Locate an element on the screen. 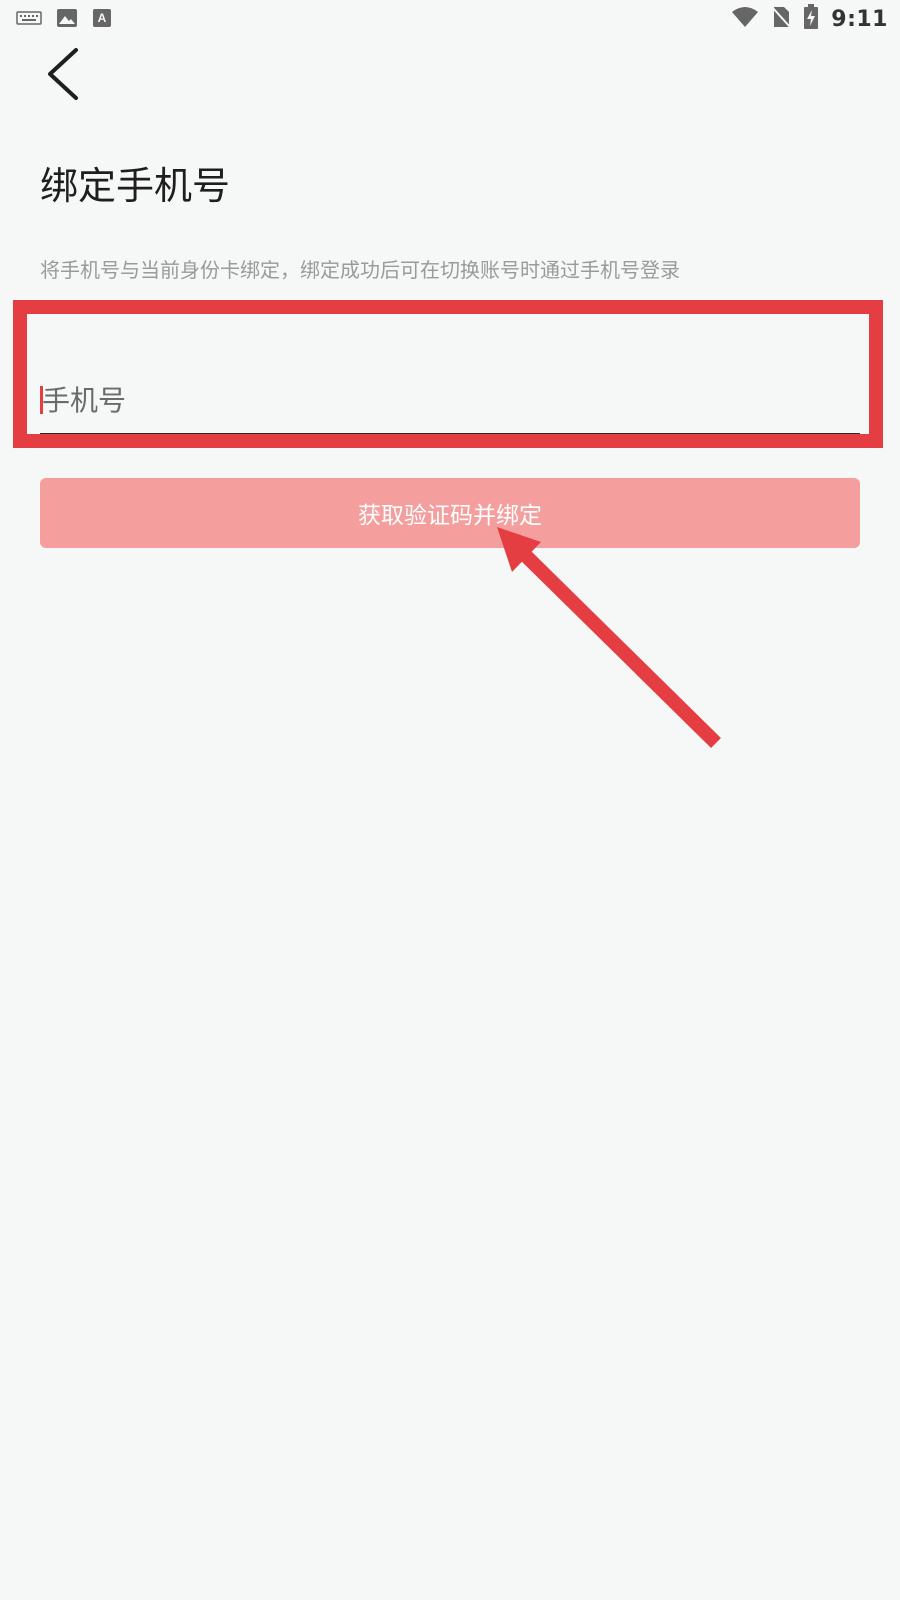 This screenshot has height=1600, width=900. phone-field is located at coordinates (450, 403).